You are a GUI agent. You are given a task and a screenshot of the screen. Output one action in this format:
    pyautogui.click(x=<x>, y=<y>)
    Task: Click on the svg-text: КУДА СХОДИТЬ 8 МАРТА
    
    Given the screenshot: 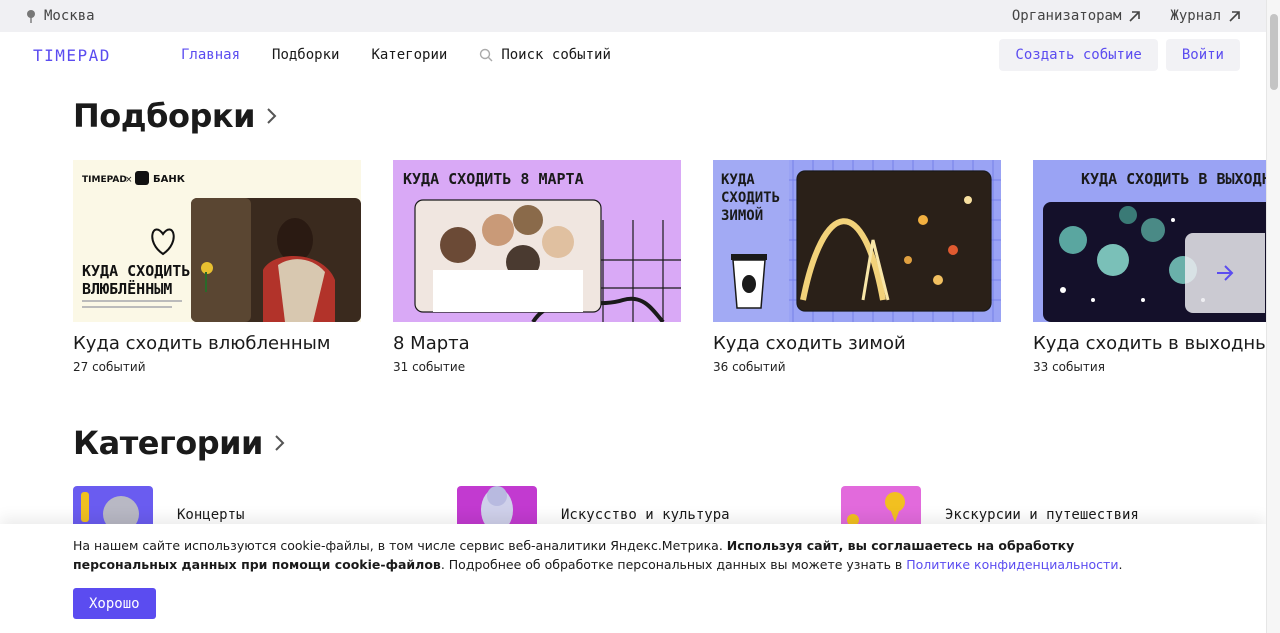 What is the action you would take?
    pyautogui.click(x=493, y=179)
    